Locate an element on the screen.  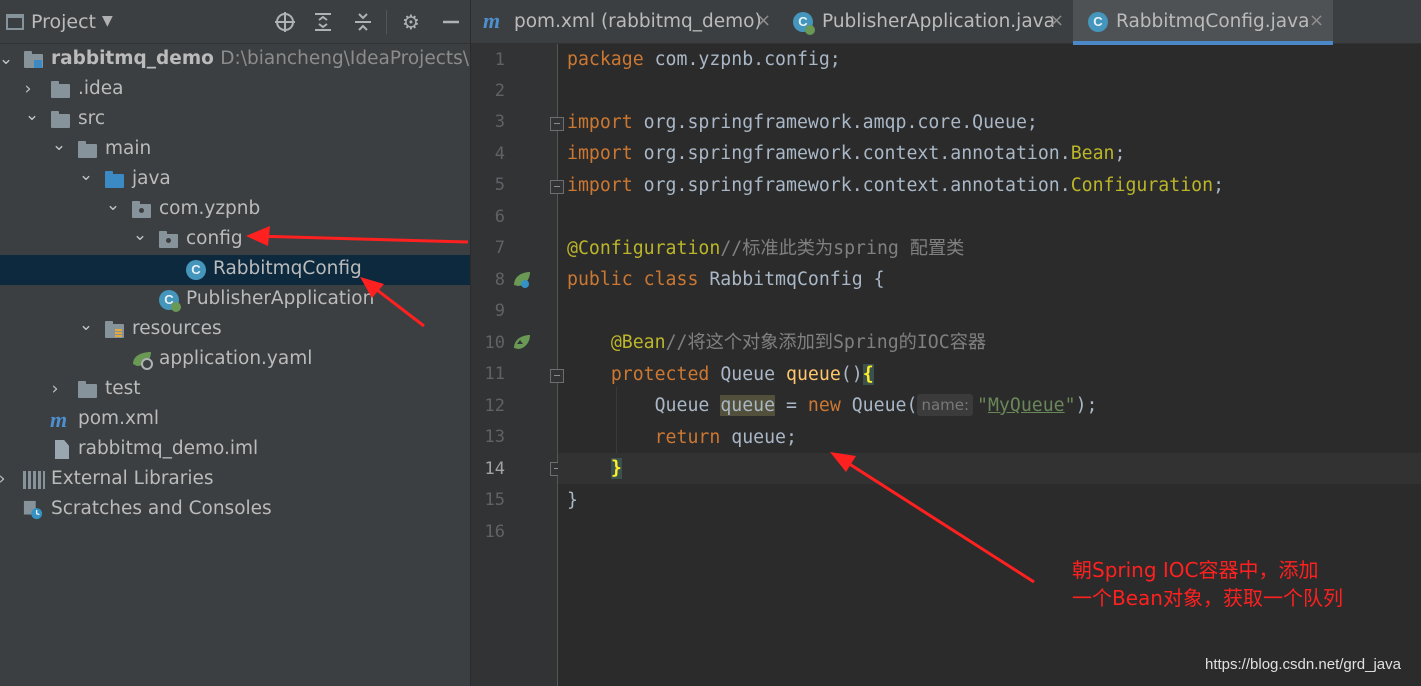
expand-all-icon is located at coordinates (323, 22).